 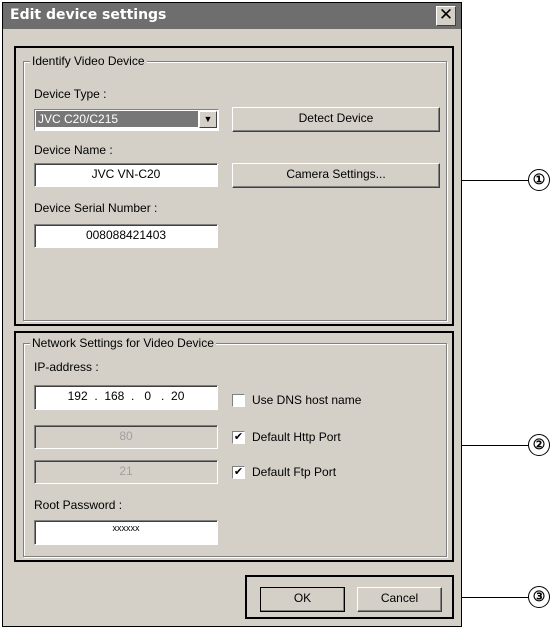 What do you see at coordinates (336, 119) in the screenshot?
I see `detect-device-button: Detect Device` at bounding box center [336, 119].